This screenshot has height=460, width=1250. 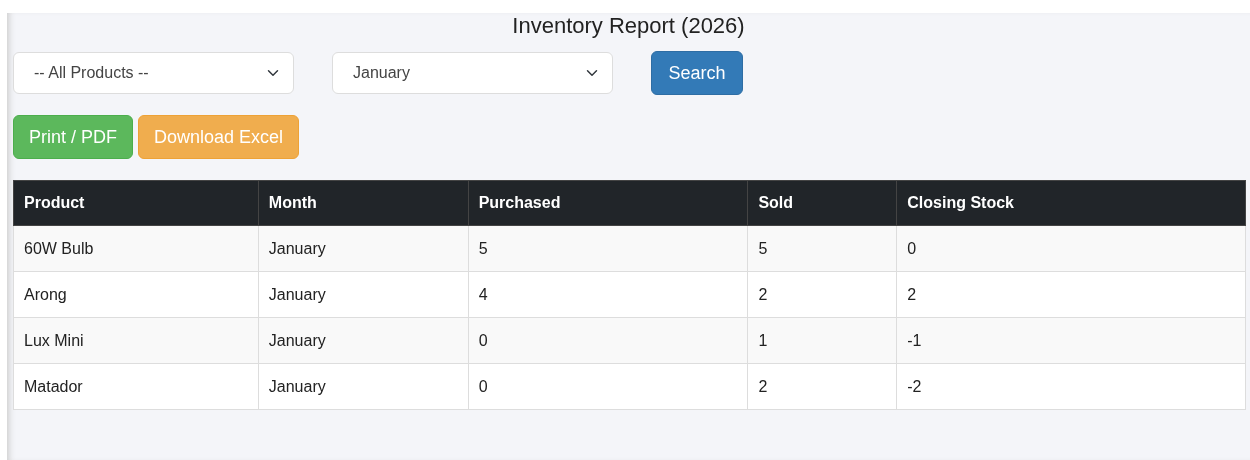 What do you see at coordinates (136, 248) in the screenshot?
I see `table-cell: 60W Bulb` at bounding box center [136, 248].